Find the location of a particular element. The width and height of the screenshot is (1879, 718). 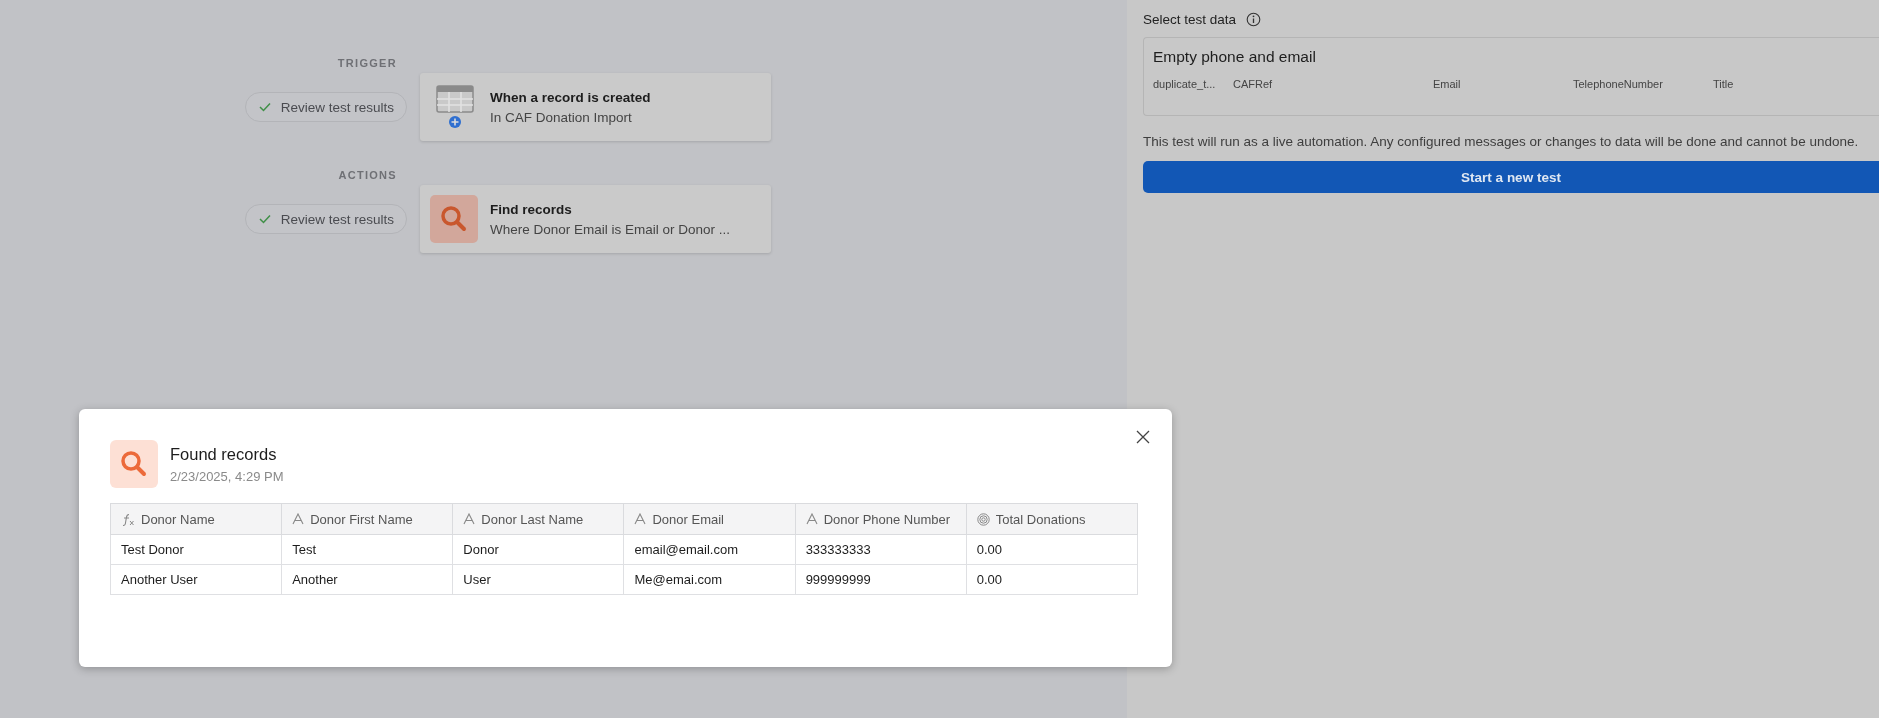

step-card: When a record is created In CAF Donation Import is located at coordinates (595, 107).